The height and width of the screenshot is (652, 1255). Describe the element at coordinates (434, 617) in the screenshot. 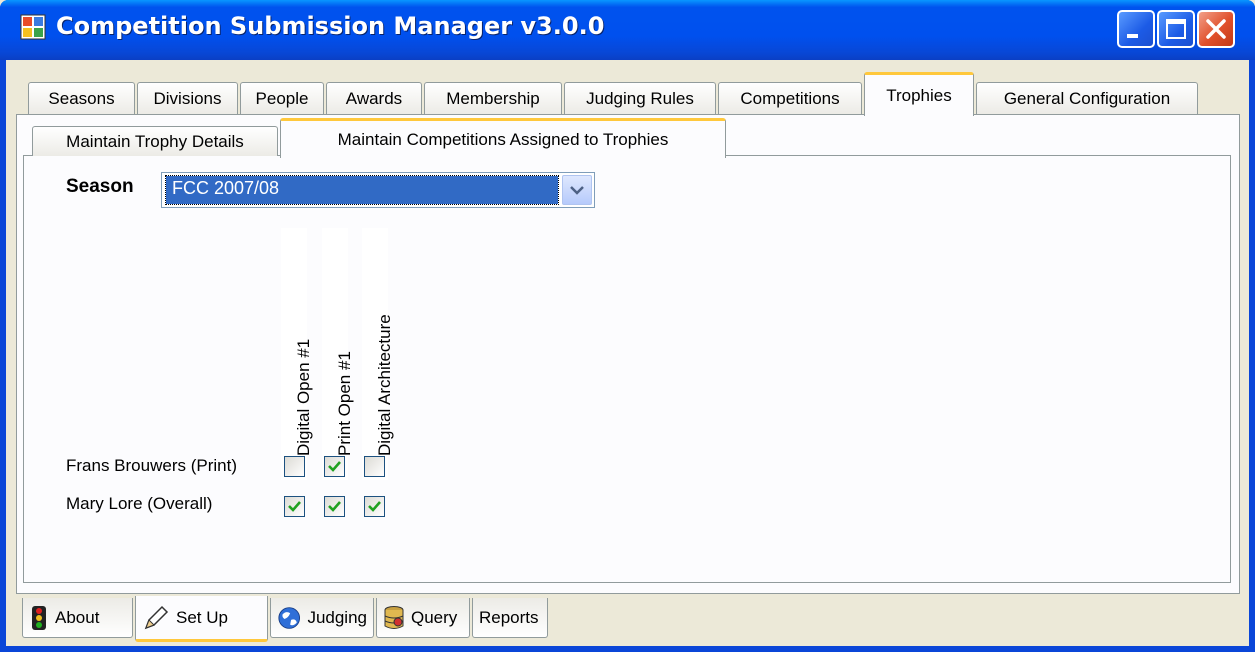

I see `tab-label: Query` at that location.